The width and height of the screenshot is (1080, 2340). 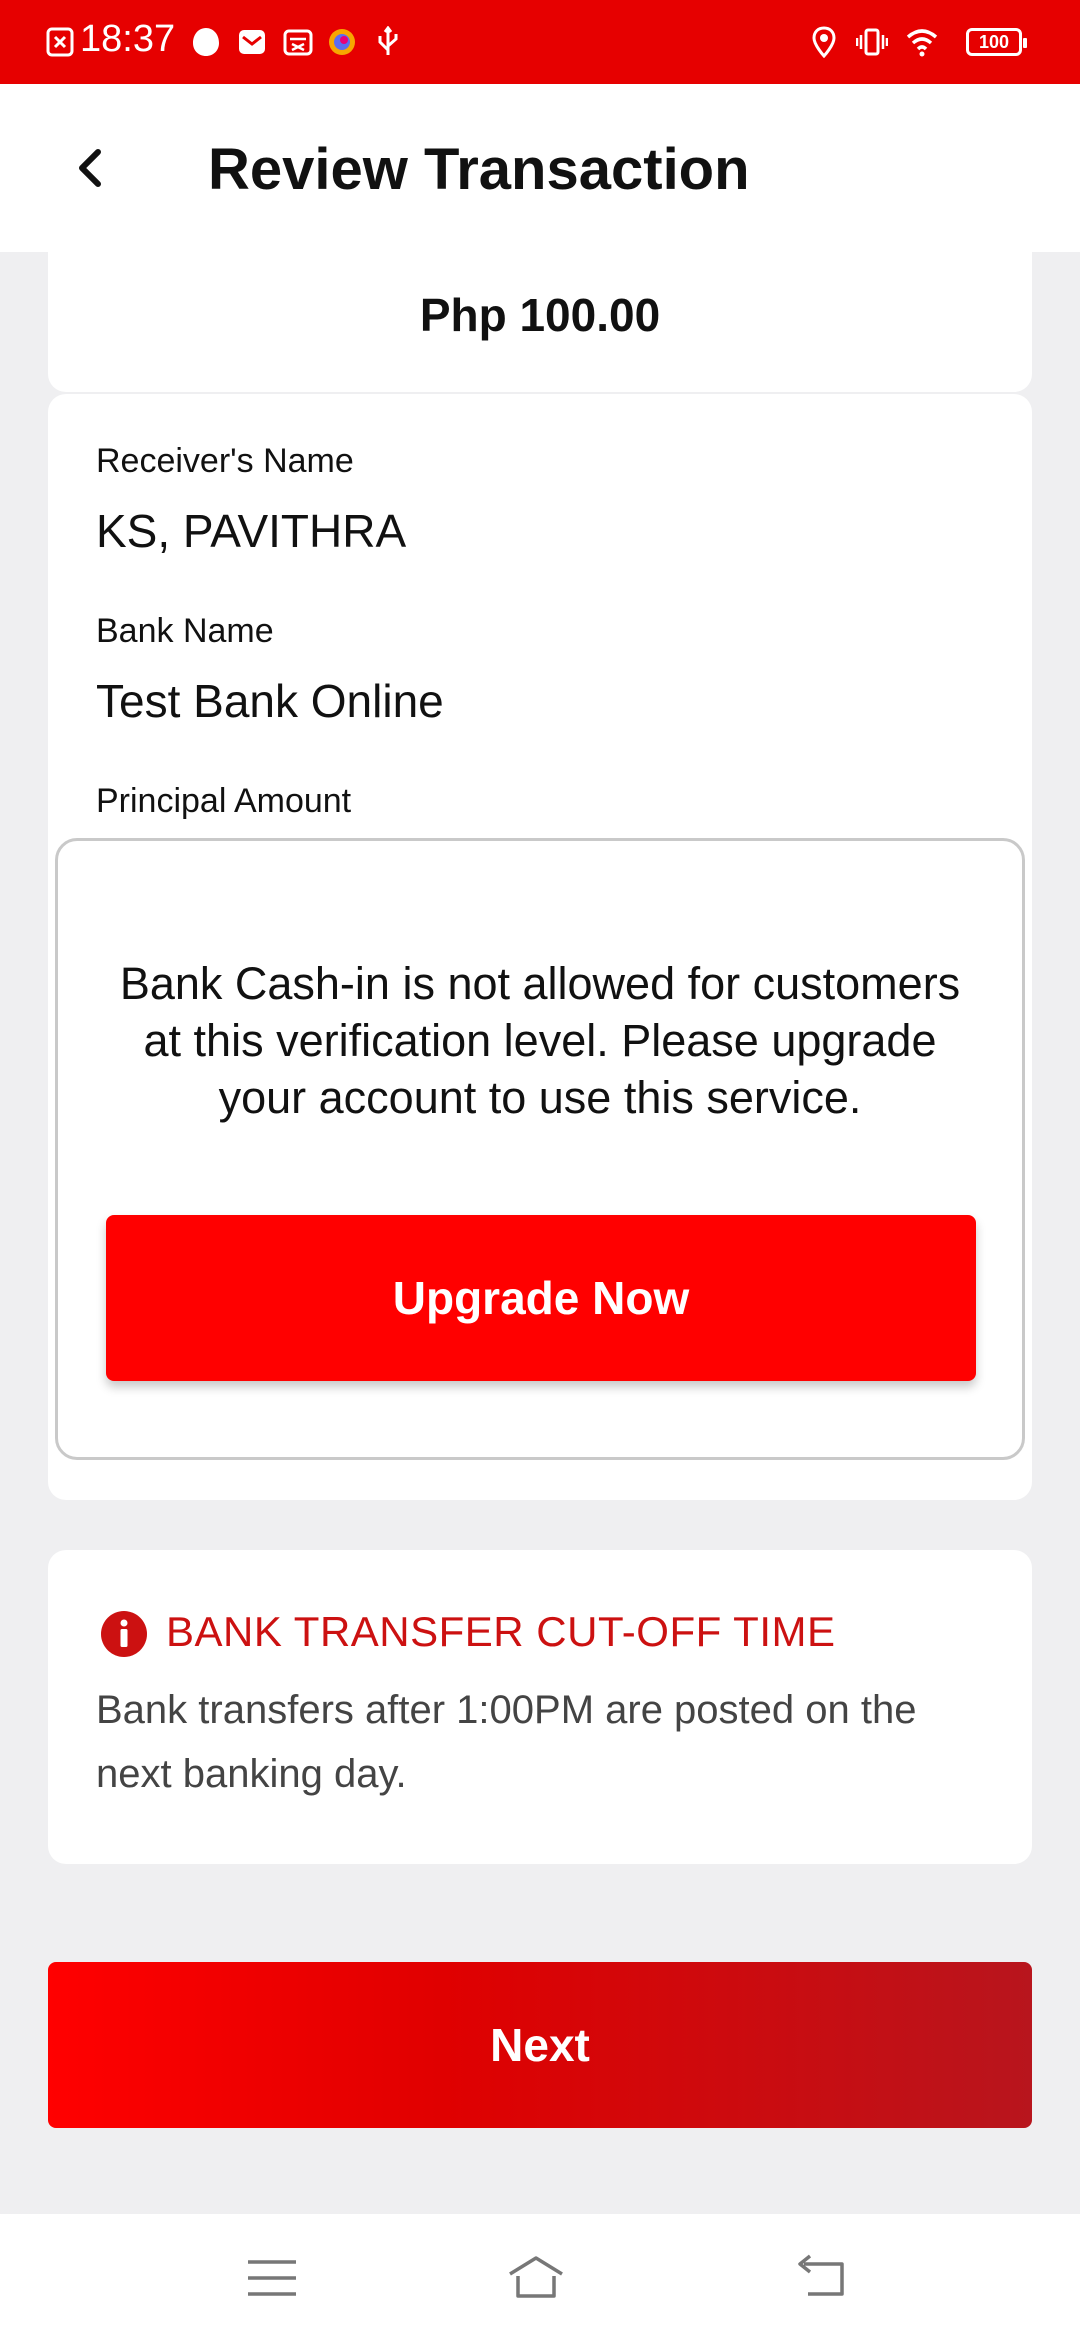 What do you see at coordinates (541, 1298) in the screenshot?
I see `upgrade-now-button: Upgrade Now` at bounding box center [541, 1298].